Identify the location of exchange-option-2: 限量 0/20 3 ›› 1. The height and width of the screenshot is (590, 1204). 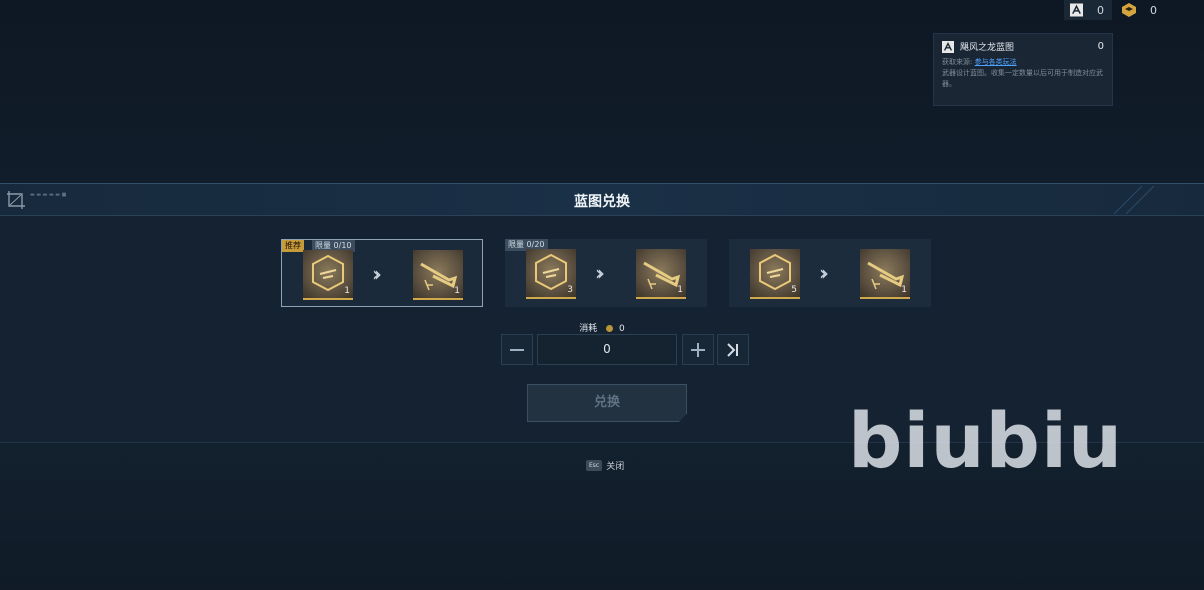
(606, 273).